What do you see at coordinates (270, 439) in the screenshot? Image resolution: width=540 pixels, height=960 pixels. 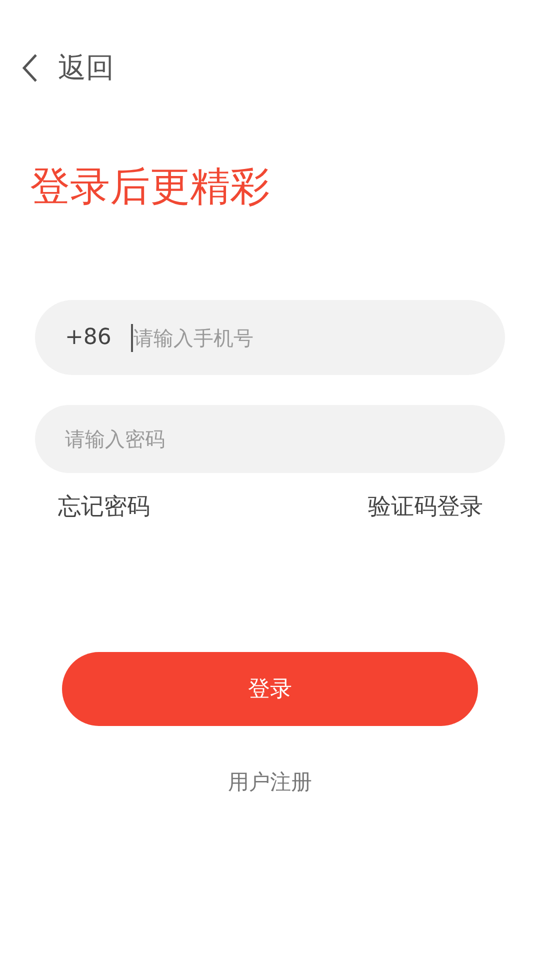 I see `password-field: 请输入密码` at bounding box center [270, 439].